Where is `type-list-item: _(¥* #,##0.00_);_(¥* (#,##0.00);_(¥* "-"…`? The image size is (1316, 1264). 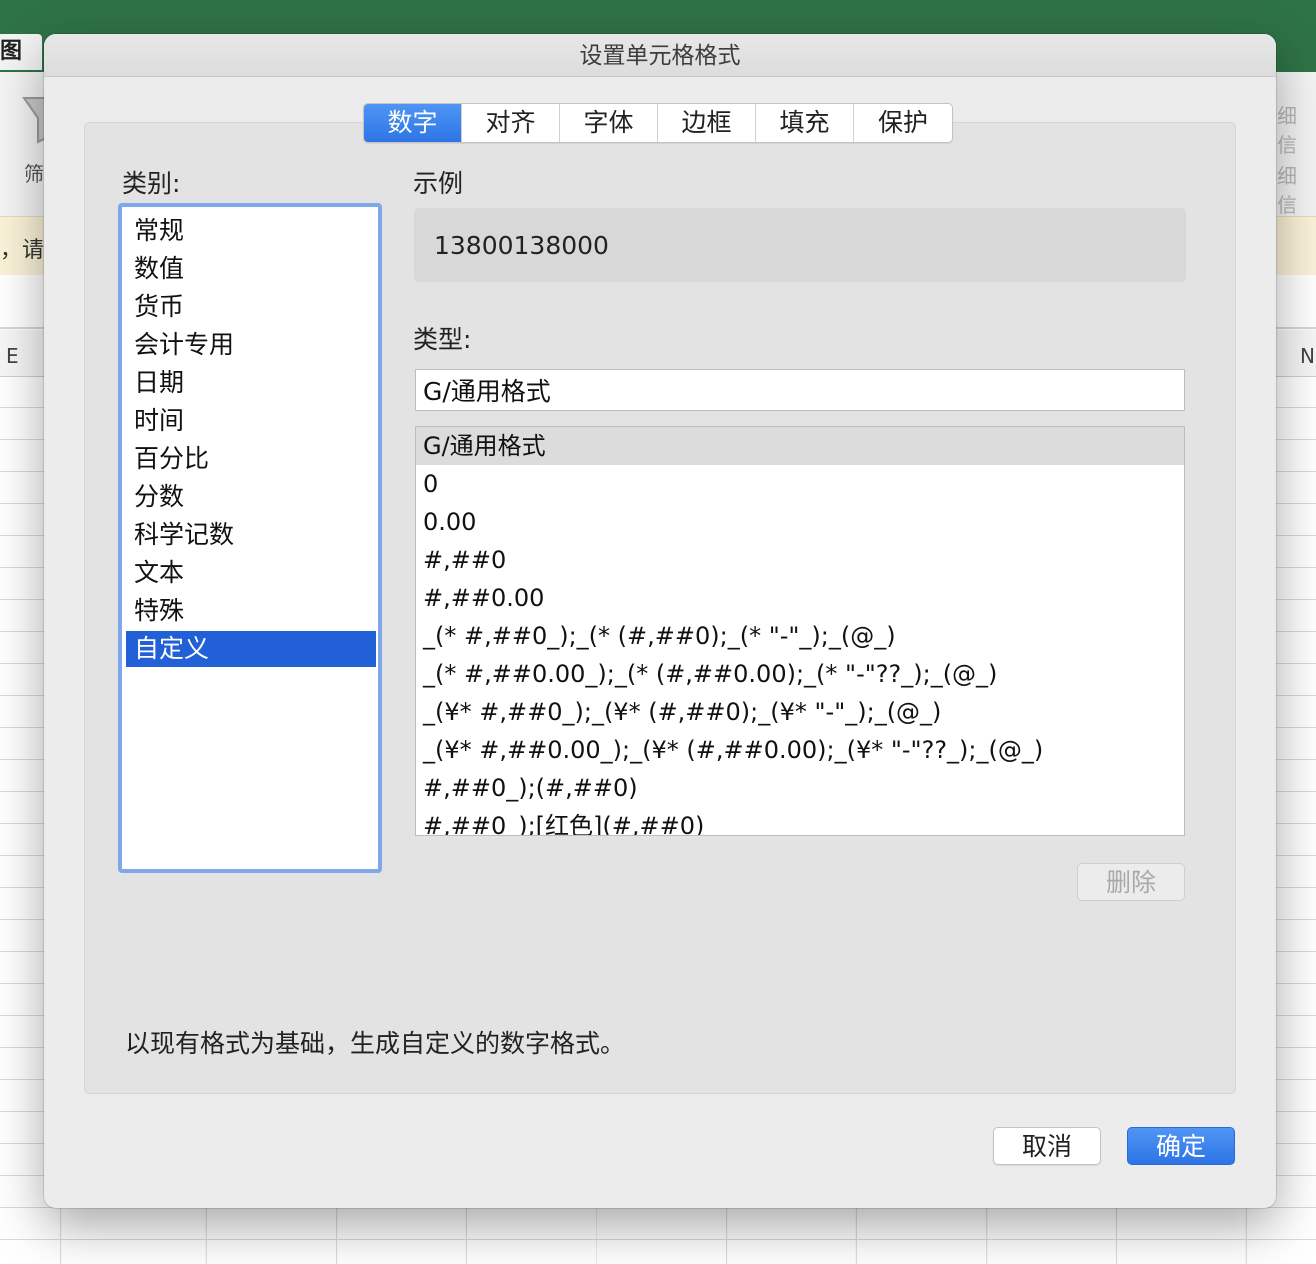
type-list-item: _(¥* #,##0.00_);_(¥* (#,##0.00);_(¥* "-"… is located at coordinates (800, 750).